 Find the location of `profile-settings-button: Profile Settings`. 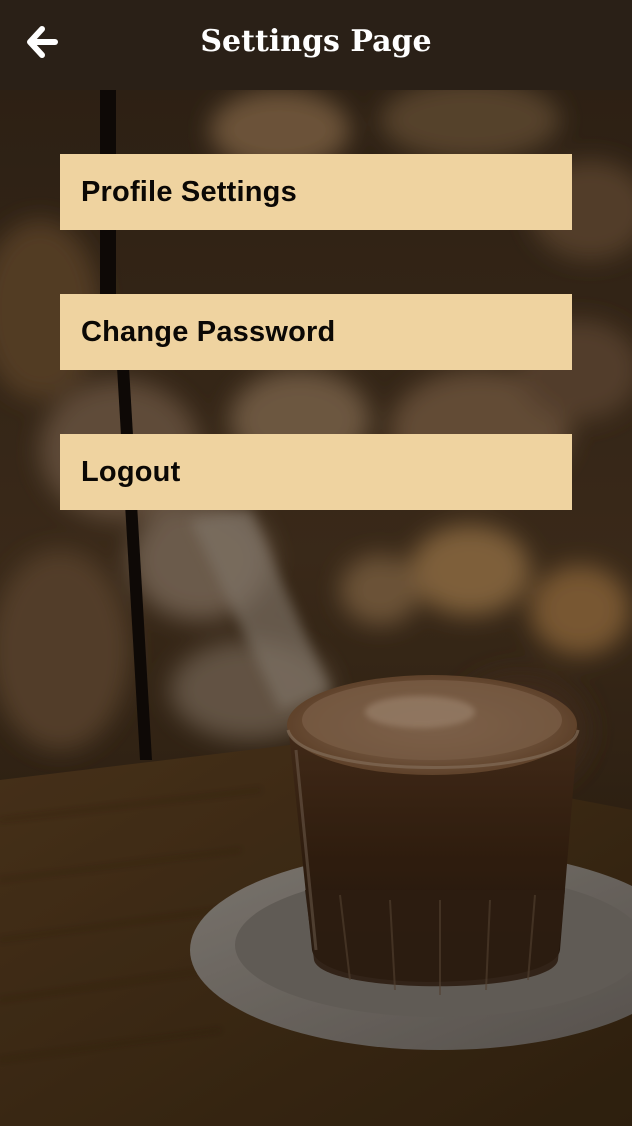

profile-settings-button: Profile Settings is located at coordinates (316, 192).